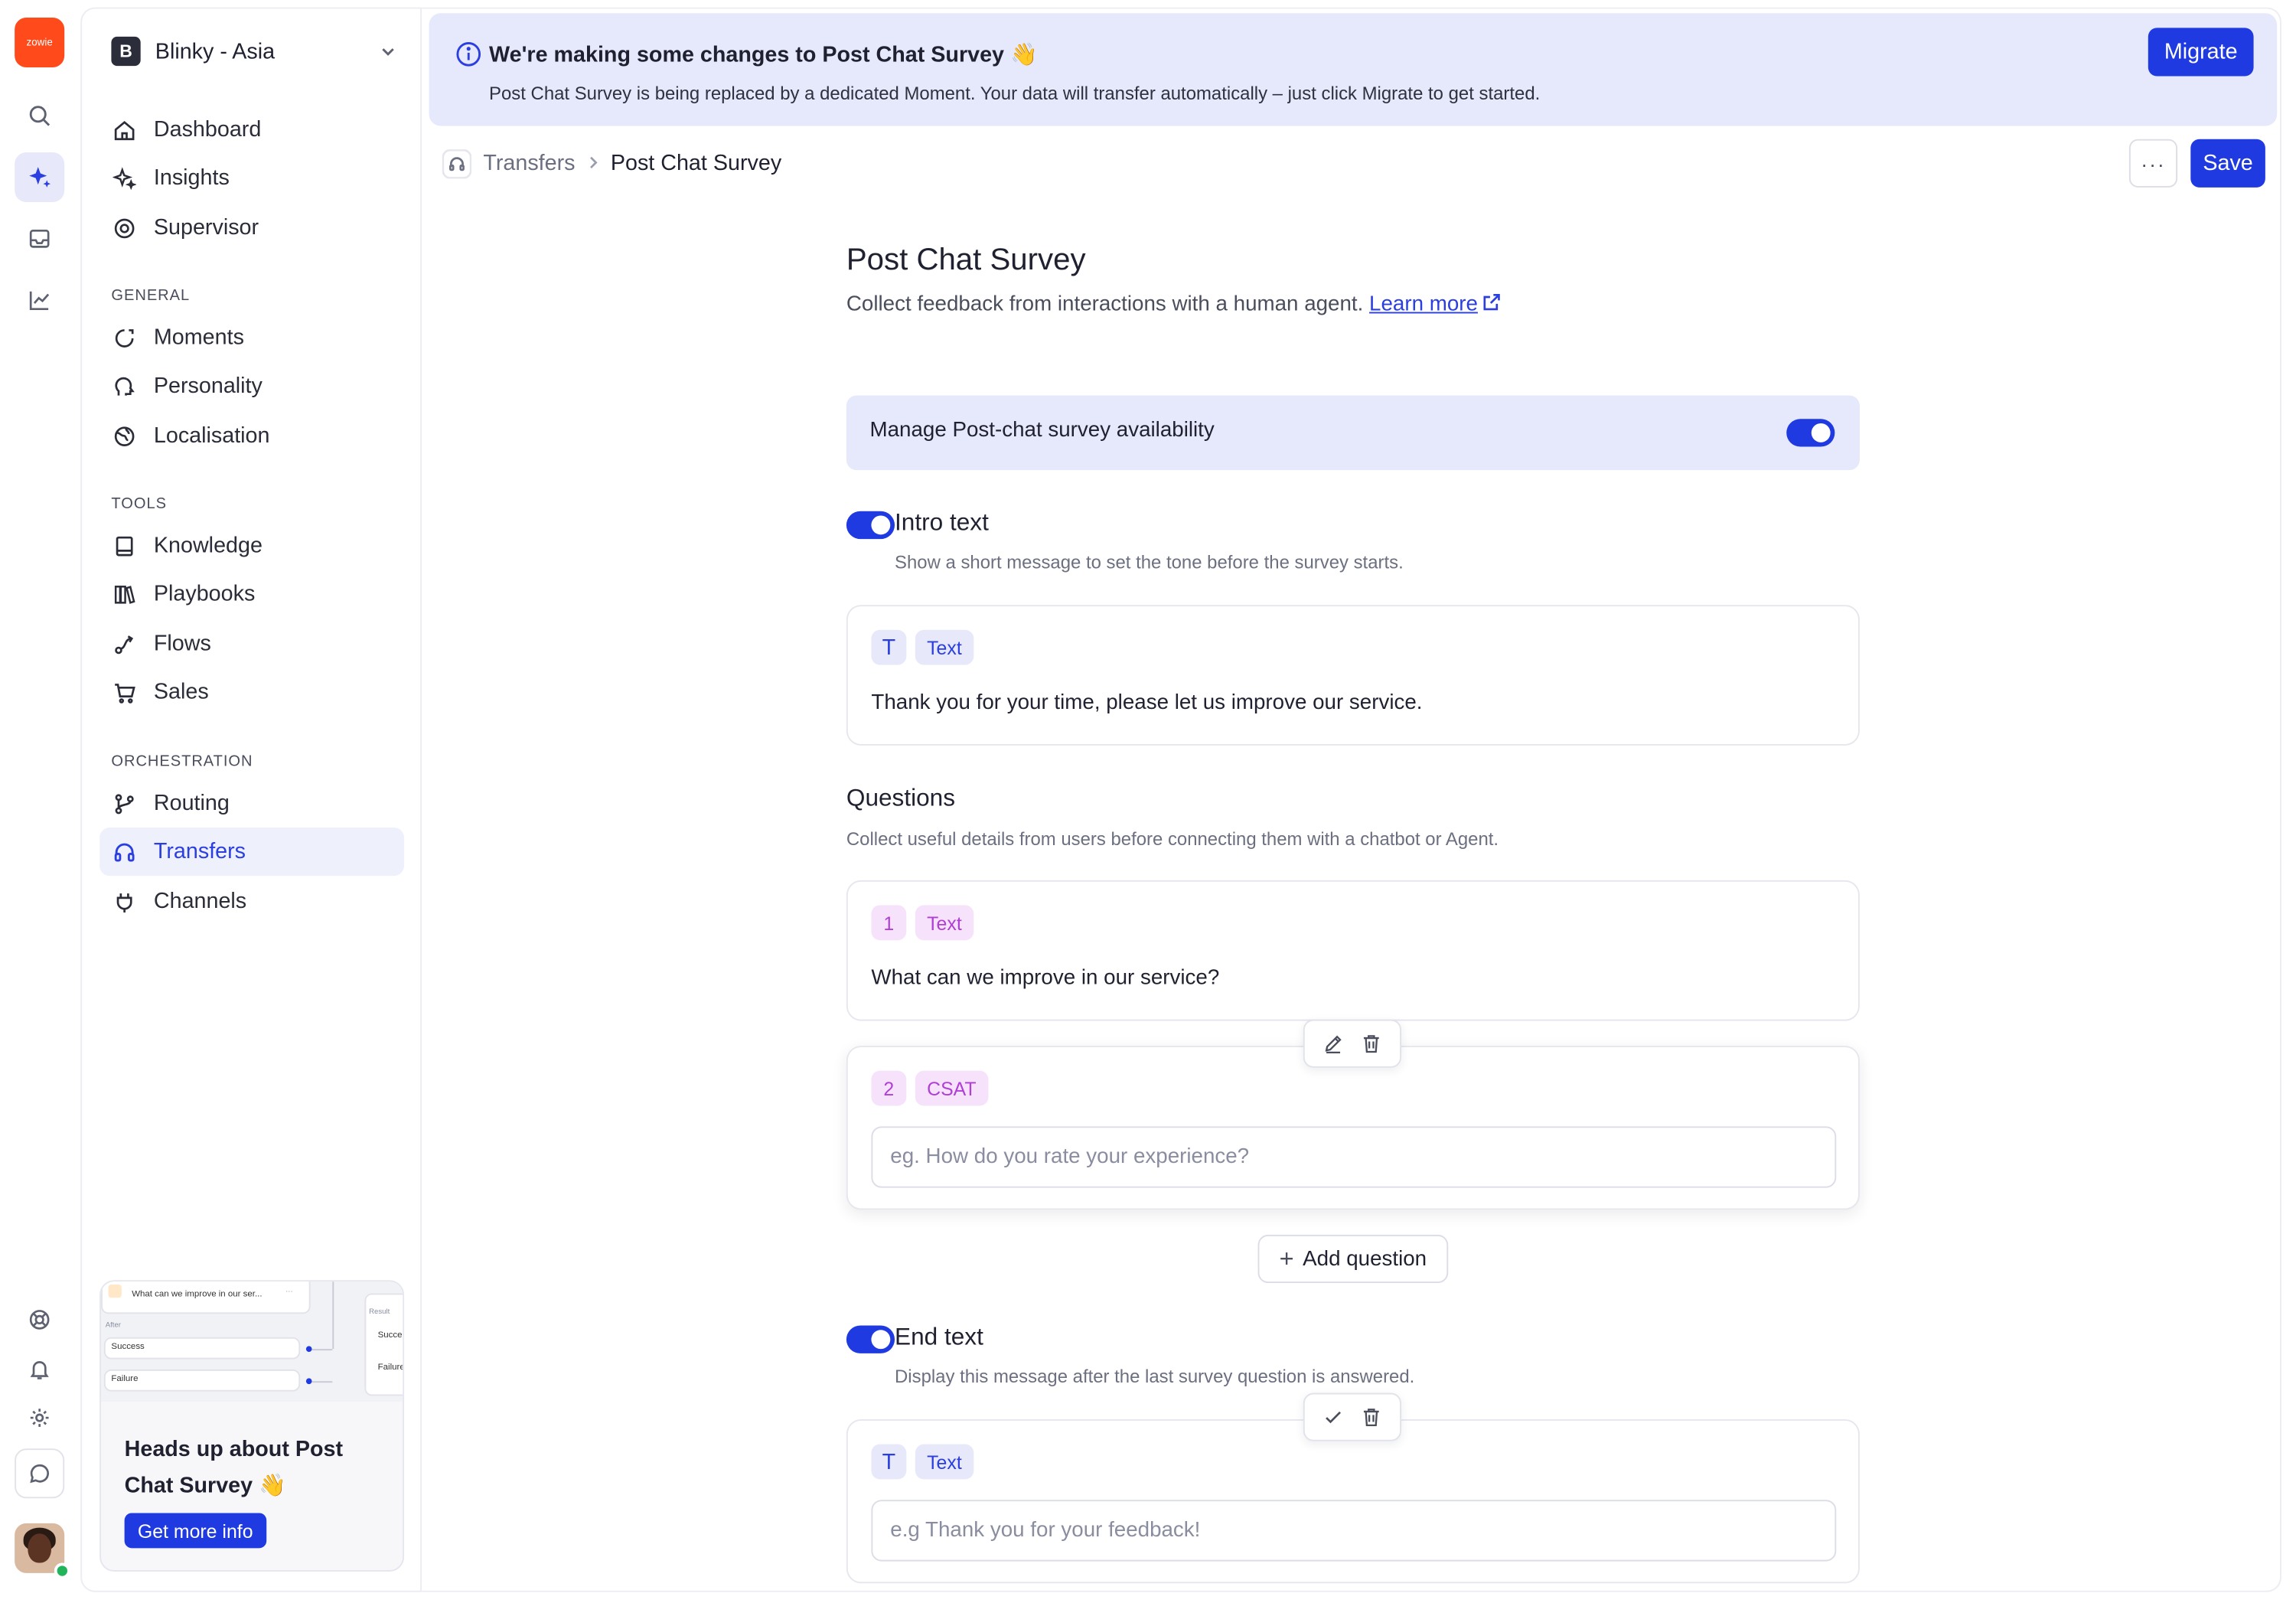 This screenshot has height=1603, width=2296. Describe the element at coordinates (889, 1462) in the screenshot. I see `text-type-icon: T` at that location.